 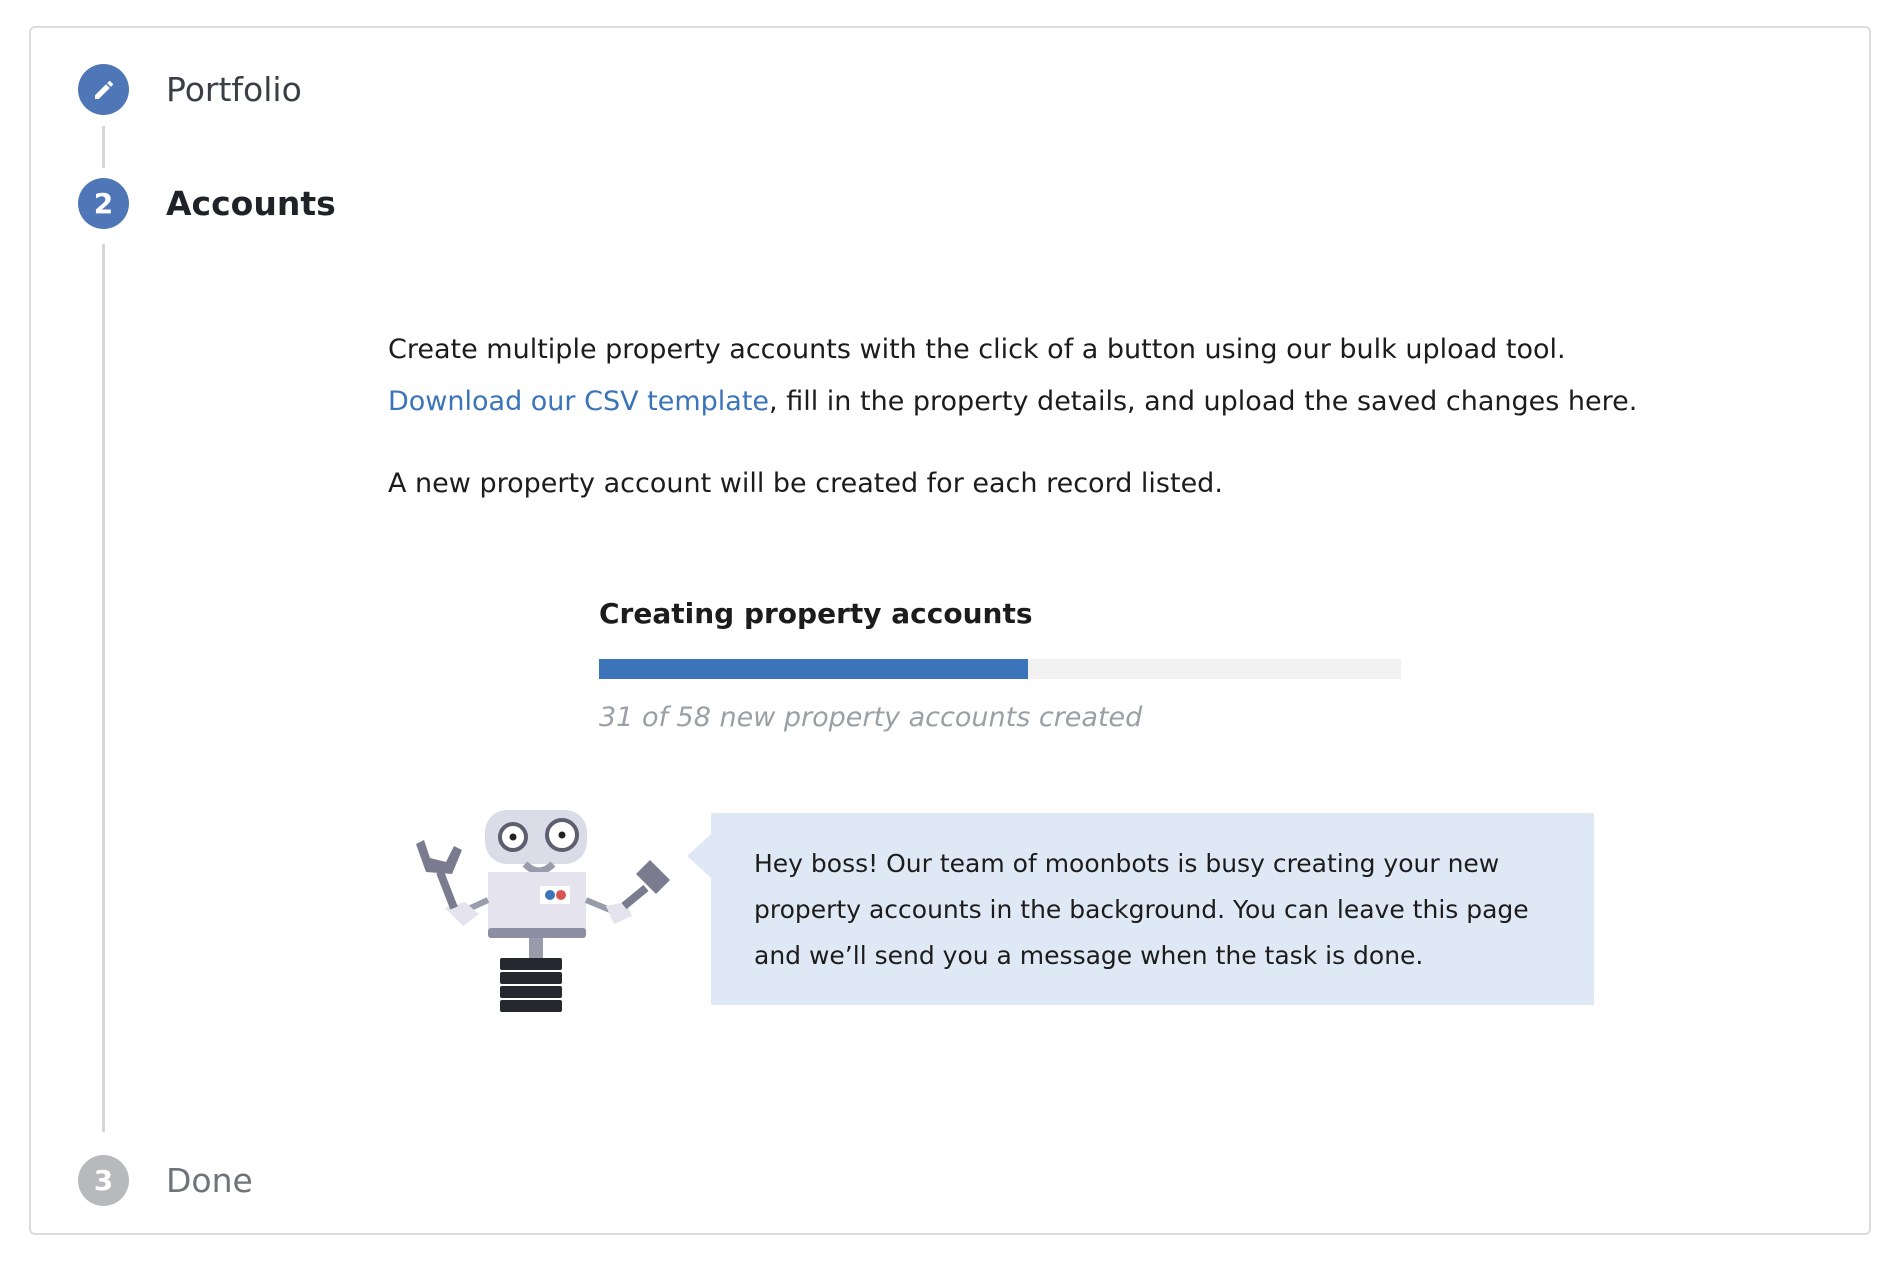 What do you see at coordinates (813, 669) in the screenshot?
I see `progress-bar-fill` at bounding box center [813, 669].